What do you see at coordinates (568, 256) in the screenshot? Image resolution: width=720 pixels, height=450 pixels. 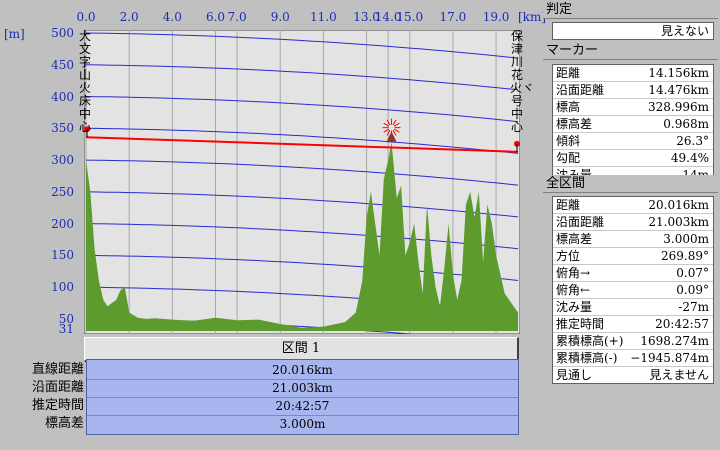 I see `section-stat-key: 方位` at bounding box center [568, 256].